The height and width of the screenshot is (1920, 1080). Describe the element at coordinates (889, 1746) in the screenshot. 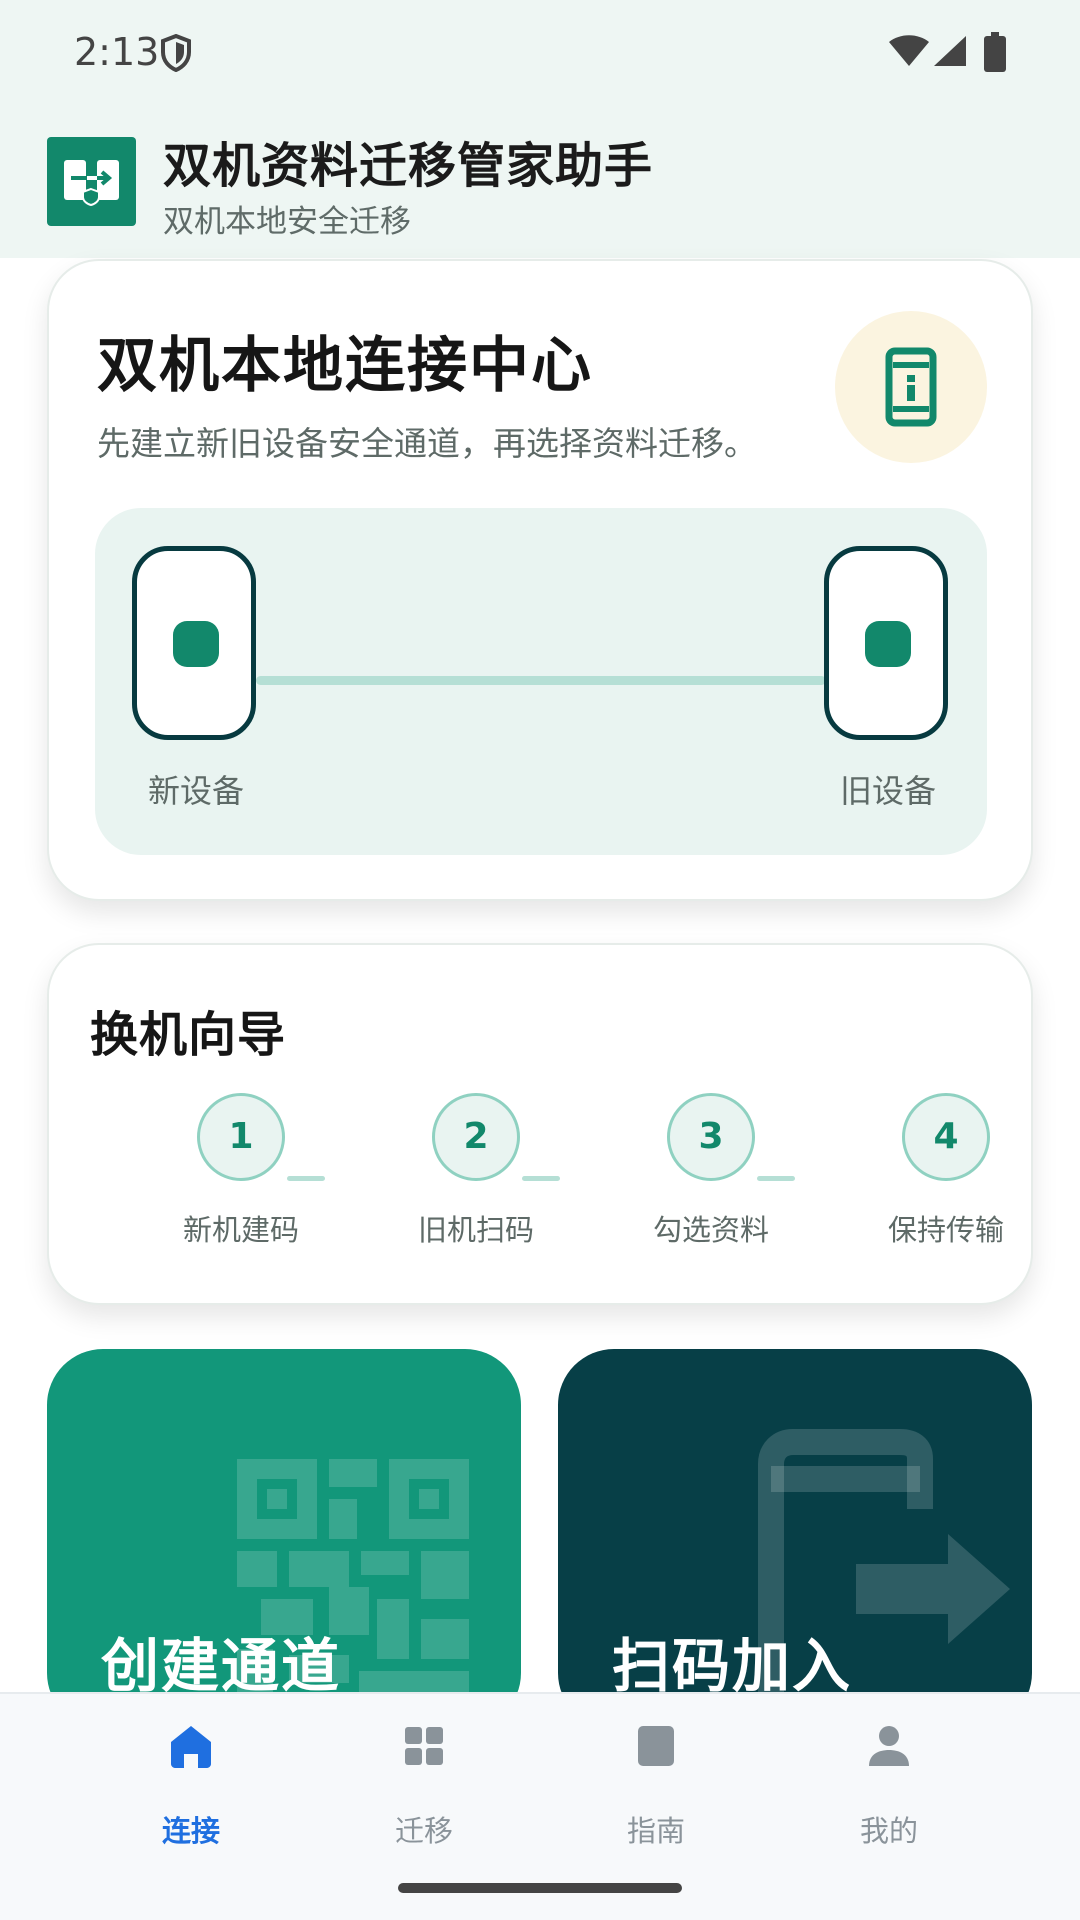

I see `person-icon` at that location.